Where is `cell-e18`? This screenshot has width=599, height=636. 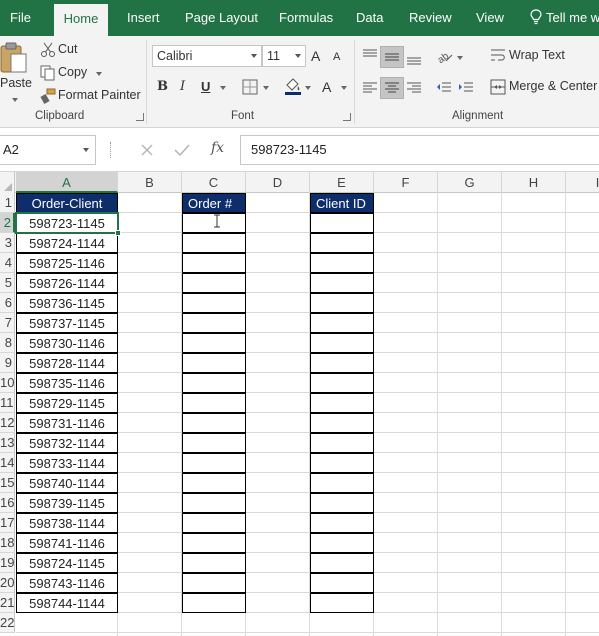
cell-e18 is located at coordinates (342, 543).